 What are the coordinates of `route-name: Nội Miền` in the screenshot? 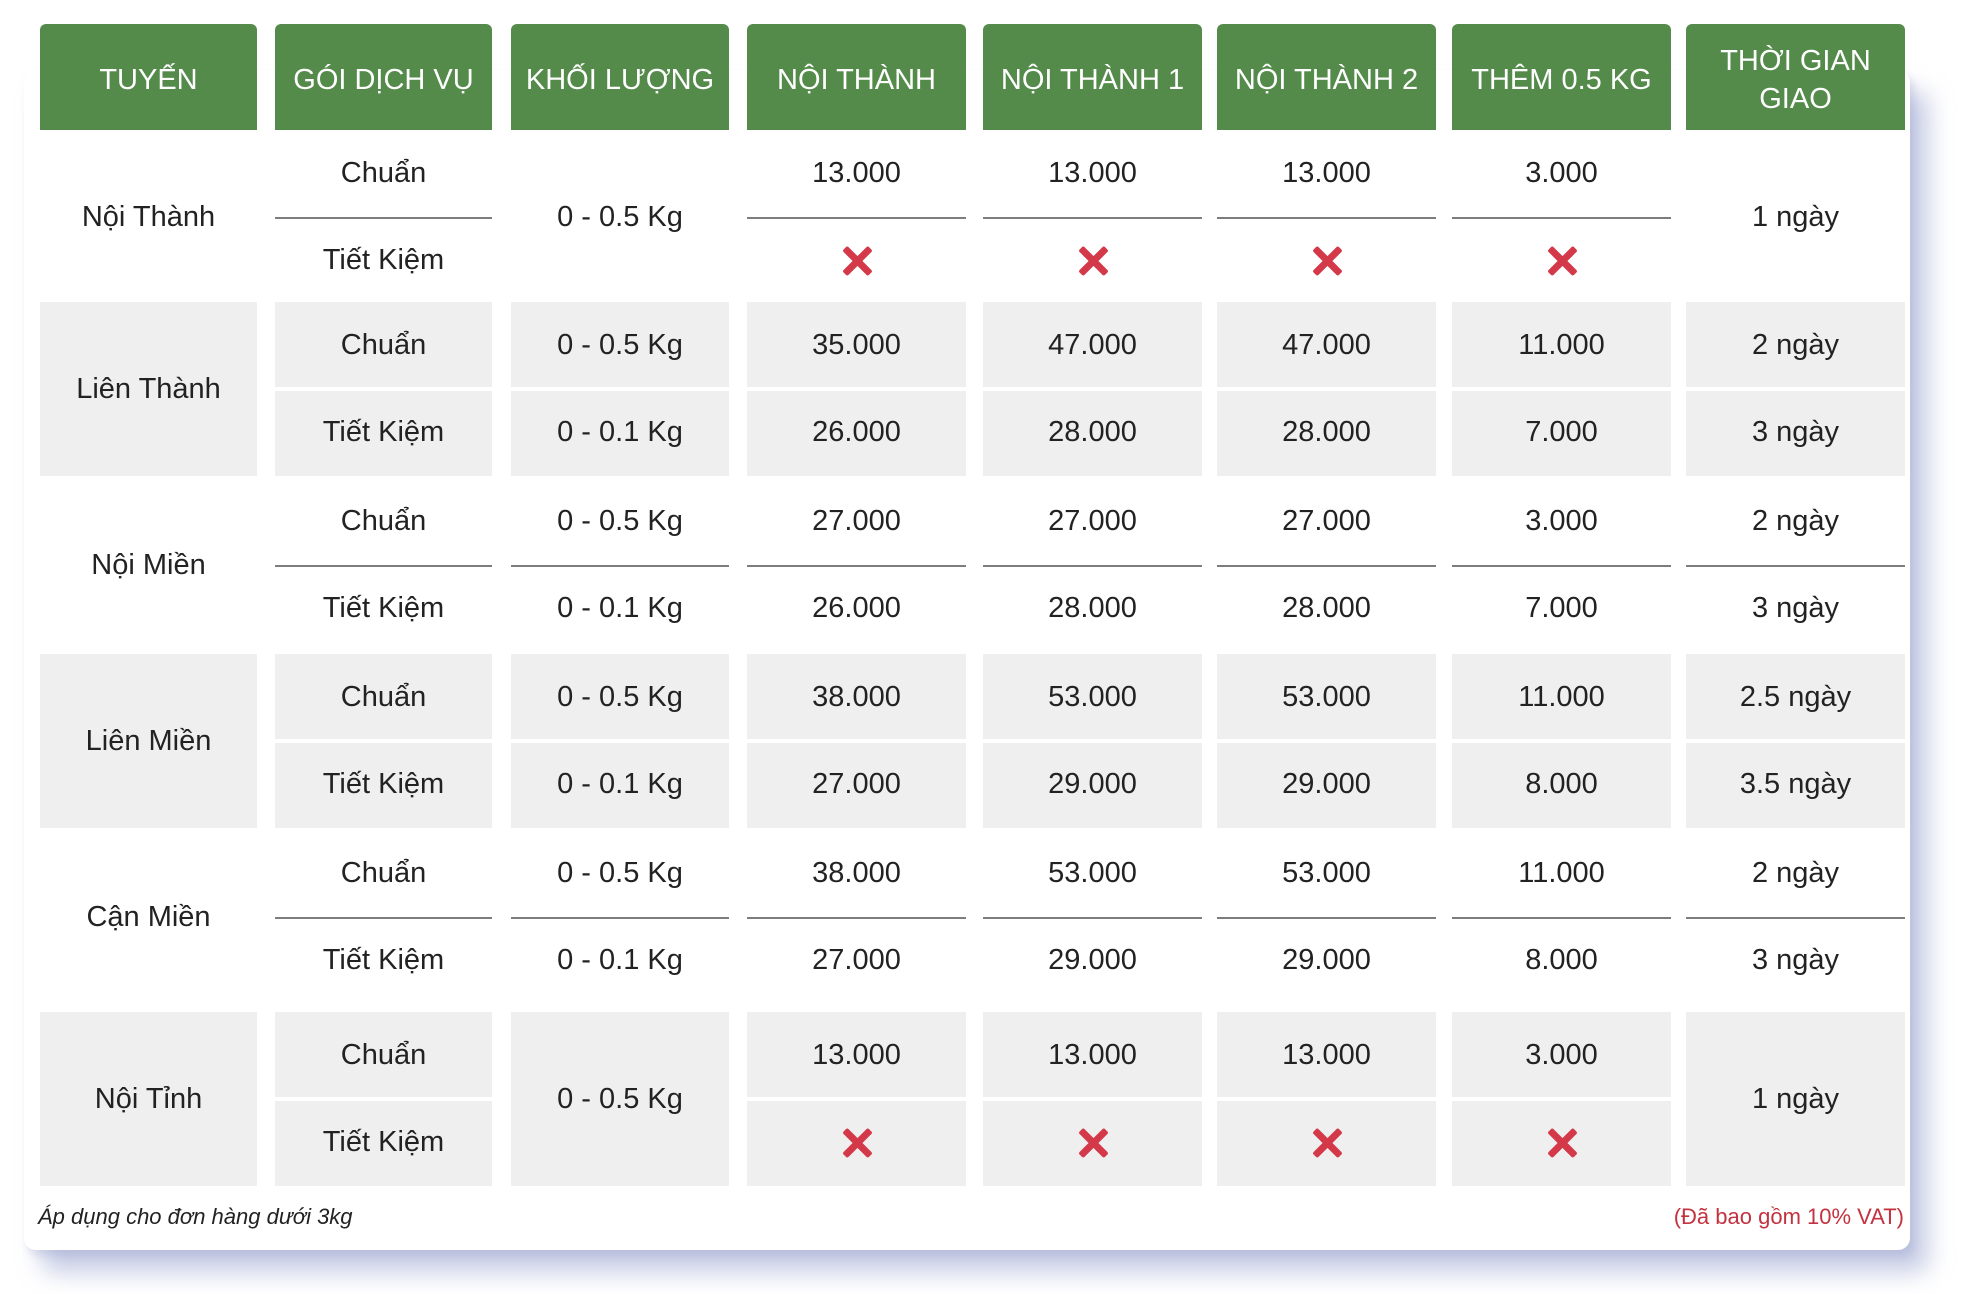 It's located at (148, 564).